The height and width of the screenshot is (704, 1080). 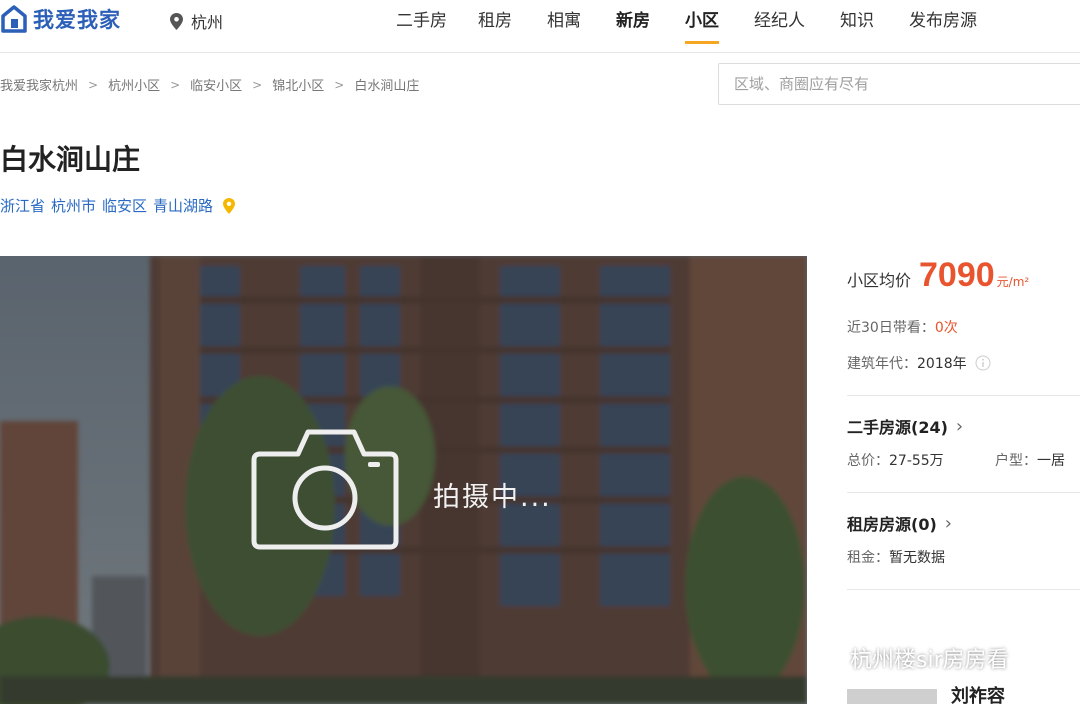 What do you see at coordinates (1051, 461) in the screenshot?
I see `layout-value: 一居` at bounding box center [1051, 461].